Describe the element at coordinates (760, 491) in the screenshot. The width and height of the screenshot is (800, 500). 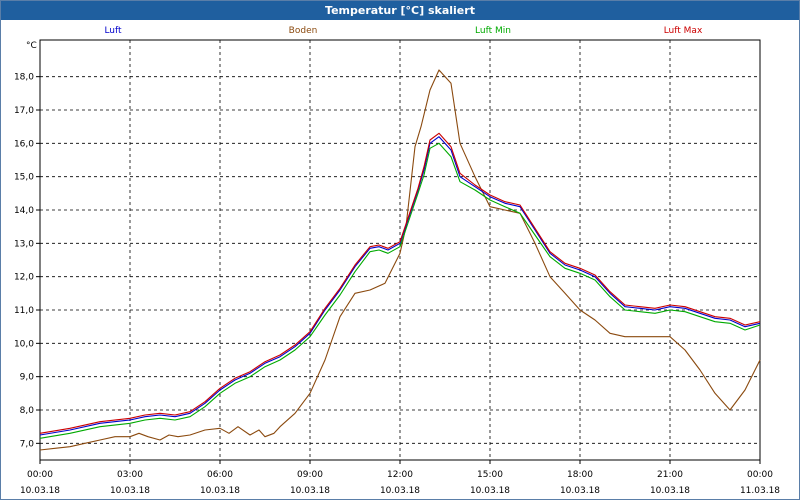
I see `x-tick-date: 11.03.18` at that location.